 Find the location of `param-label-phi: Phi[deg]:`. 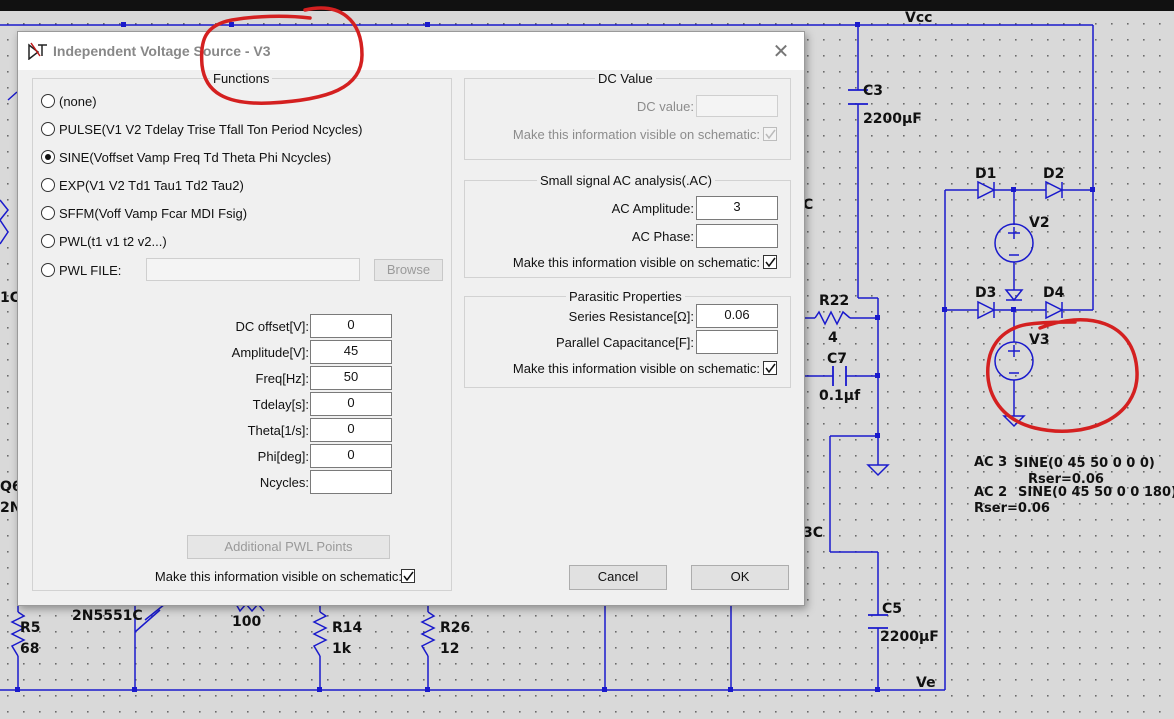

param-label-phi: Phi[deg]: is located at coordinates (283, 456).